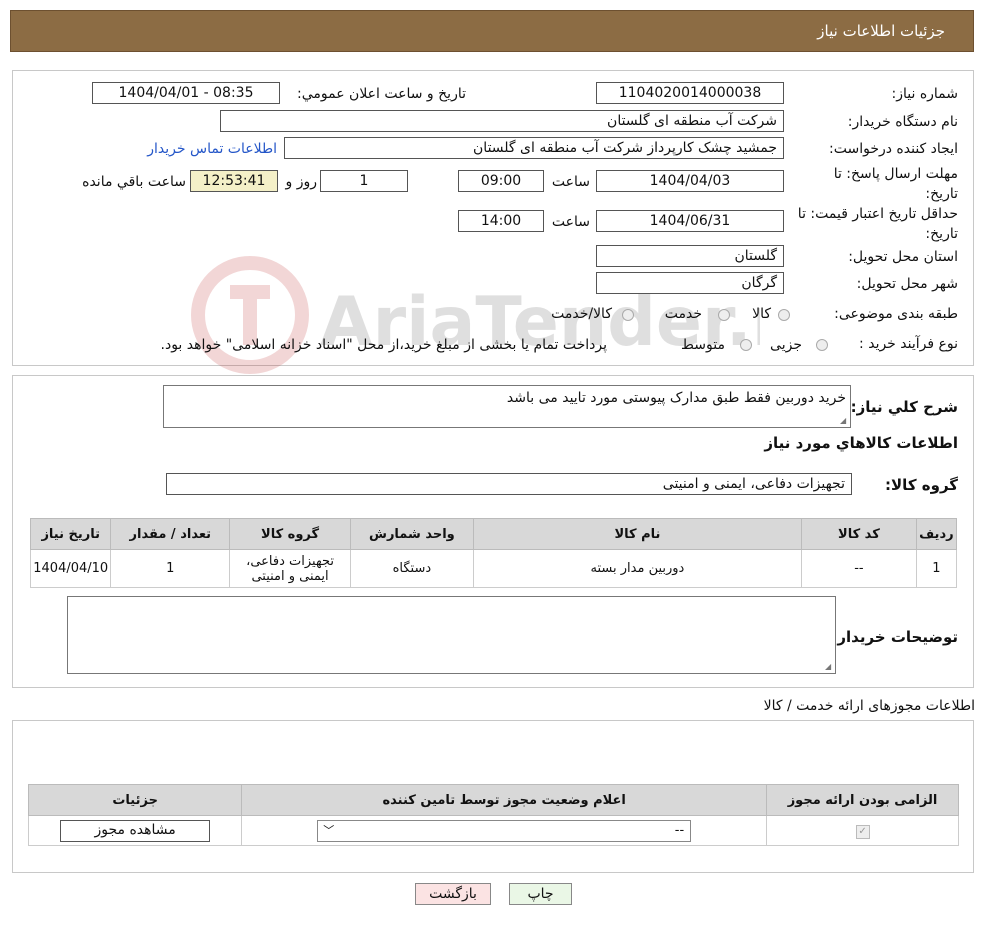 This screenshot has width=985, height=928. Describe the element at coordinates (908, 344) in the screenshot. I see `process-label: نوع فرآیند خرید :` at that location.